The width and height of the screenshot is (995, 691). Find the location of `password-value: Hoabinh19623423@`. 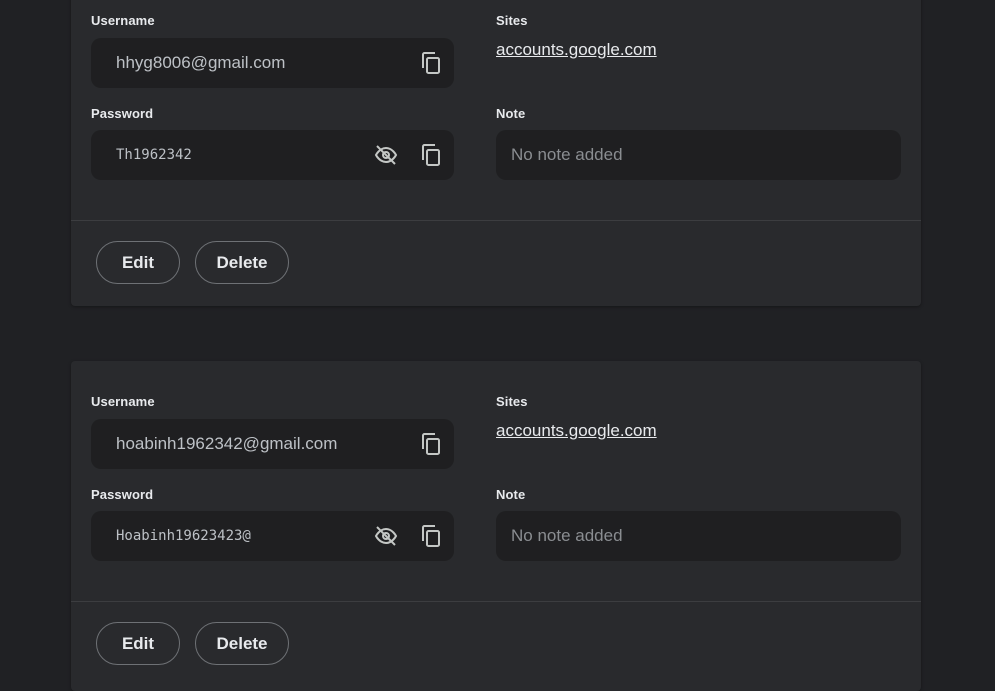

password-value: Hoabinh19623423@ is located at coordinates (183, 536).